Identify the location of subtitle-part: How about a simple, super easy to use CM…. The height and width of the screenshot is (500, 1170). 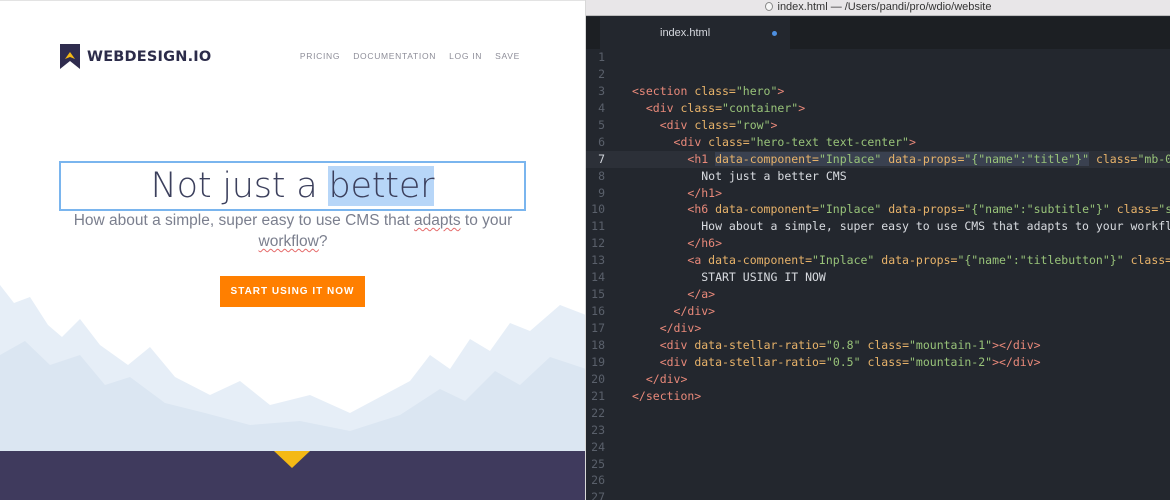
(244, 220).